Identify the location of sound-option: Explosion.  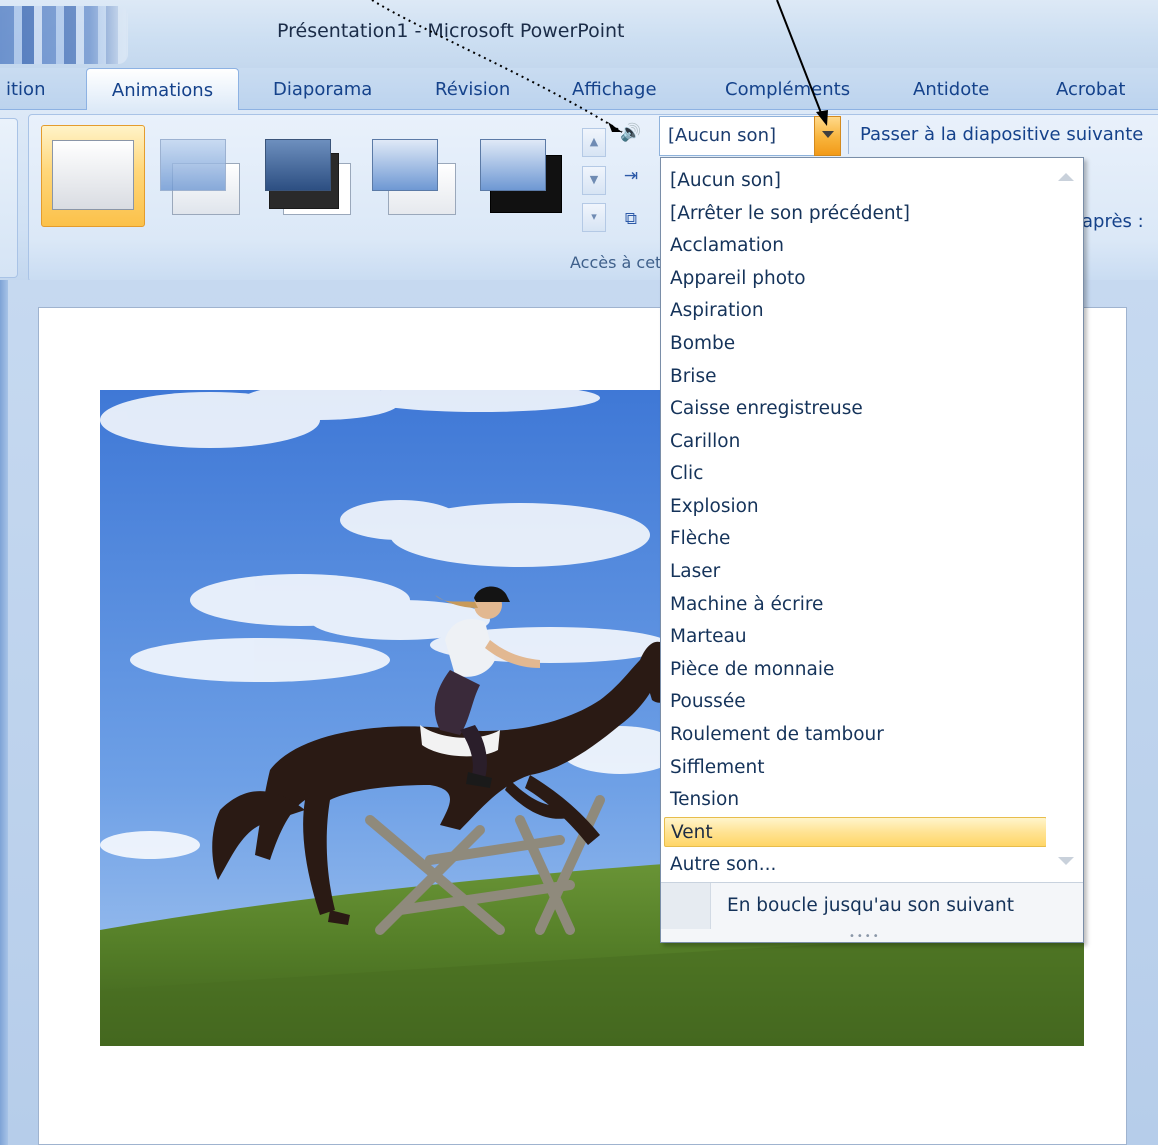
(714, 507).